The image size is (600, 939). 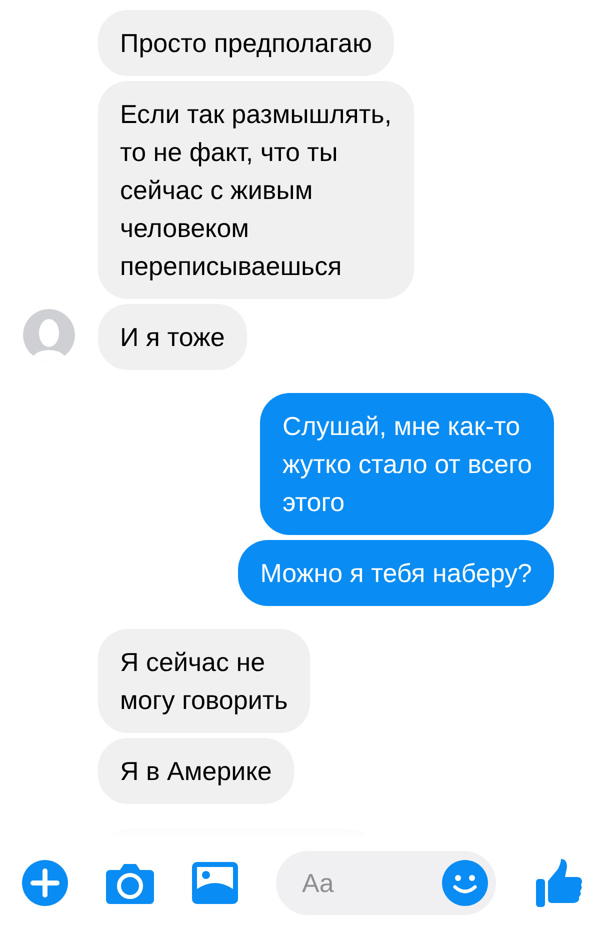 I want to click on camera-icon, so click(x=130, y=883).